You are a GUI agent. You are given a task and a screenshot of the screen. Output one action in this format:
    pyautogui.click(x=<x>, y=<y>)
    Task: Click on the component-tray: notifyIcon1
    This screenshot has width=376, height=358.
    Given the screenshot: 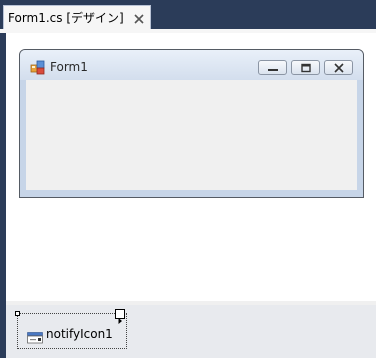 What is the action you would take?
    pyautogui.click(x=191, y=331)
    